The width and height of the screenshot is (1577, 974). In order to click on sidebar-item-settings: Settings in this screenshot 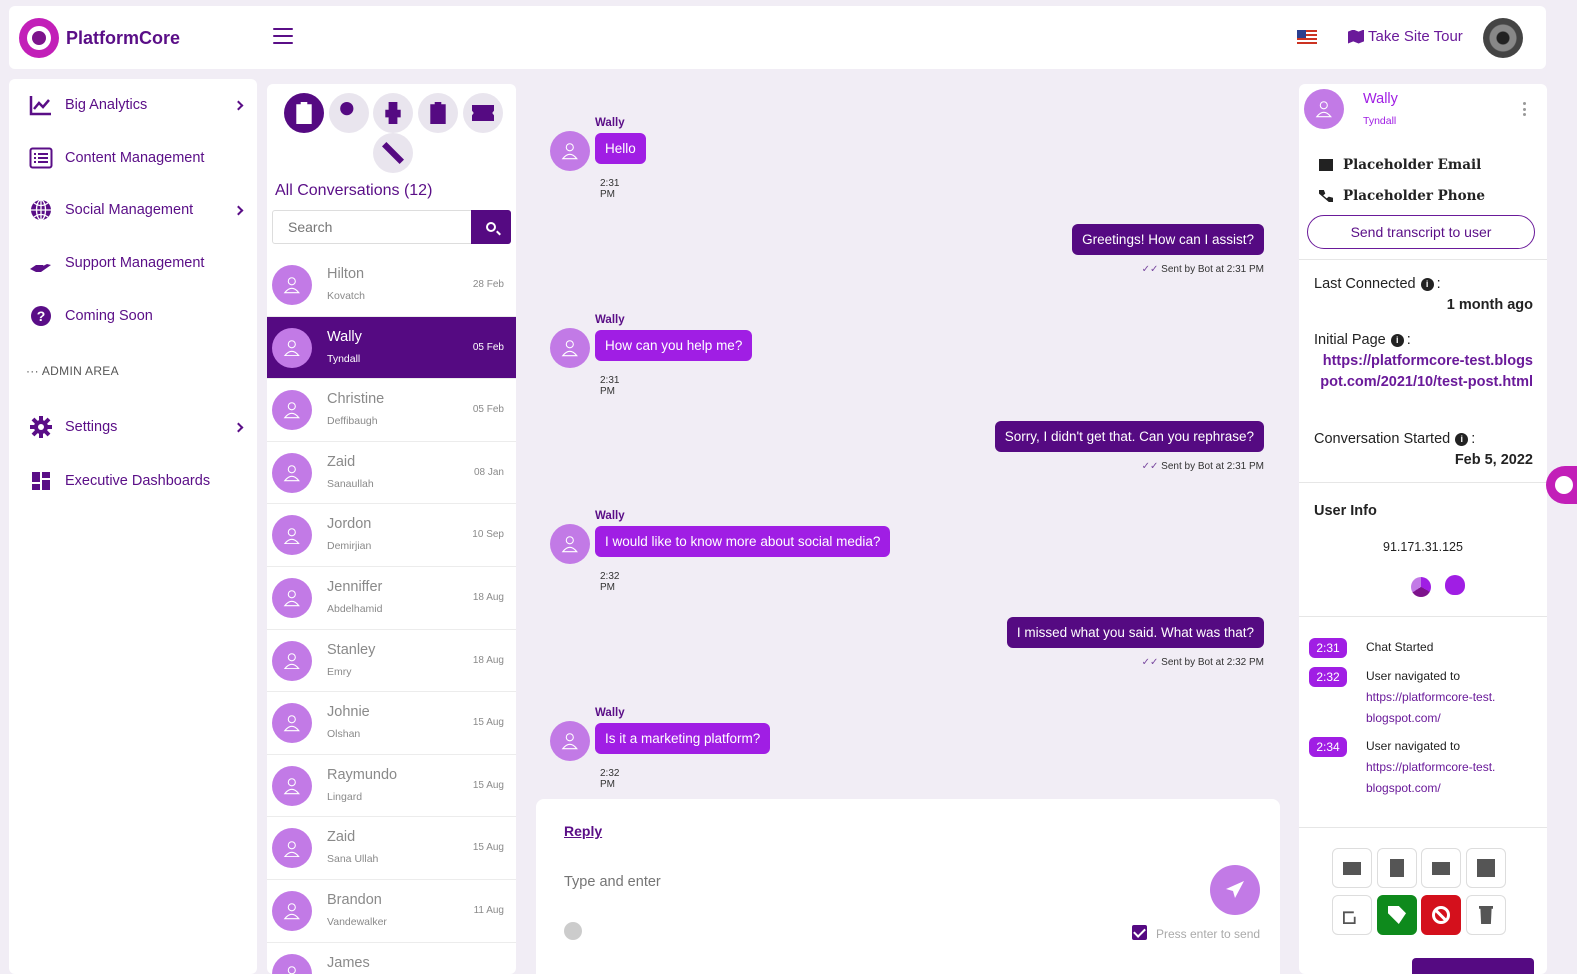, I will do `click(133, 427)`.